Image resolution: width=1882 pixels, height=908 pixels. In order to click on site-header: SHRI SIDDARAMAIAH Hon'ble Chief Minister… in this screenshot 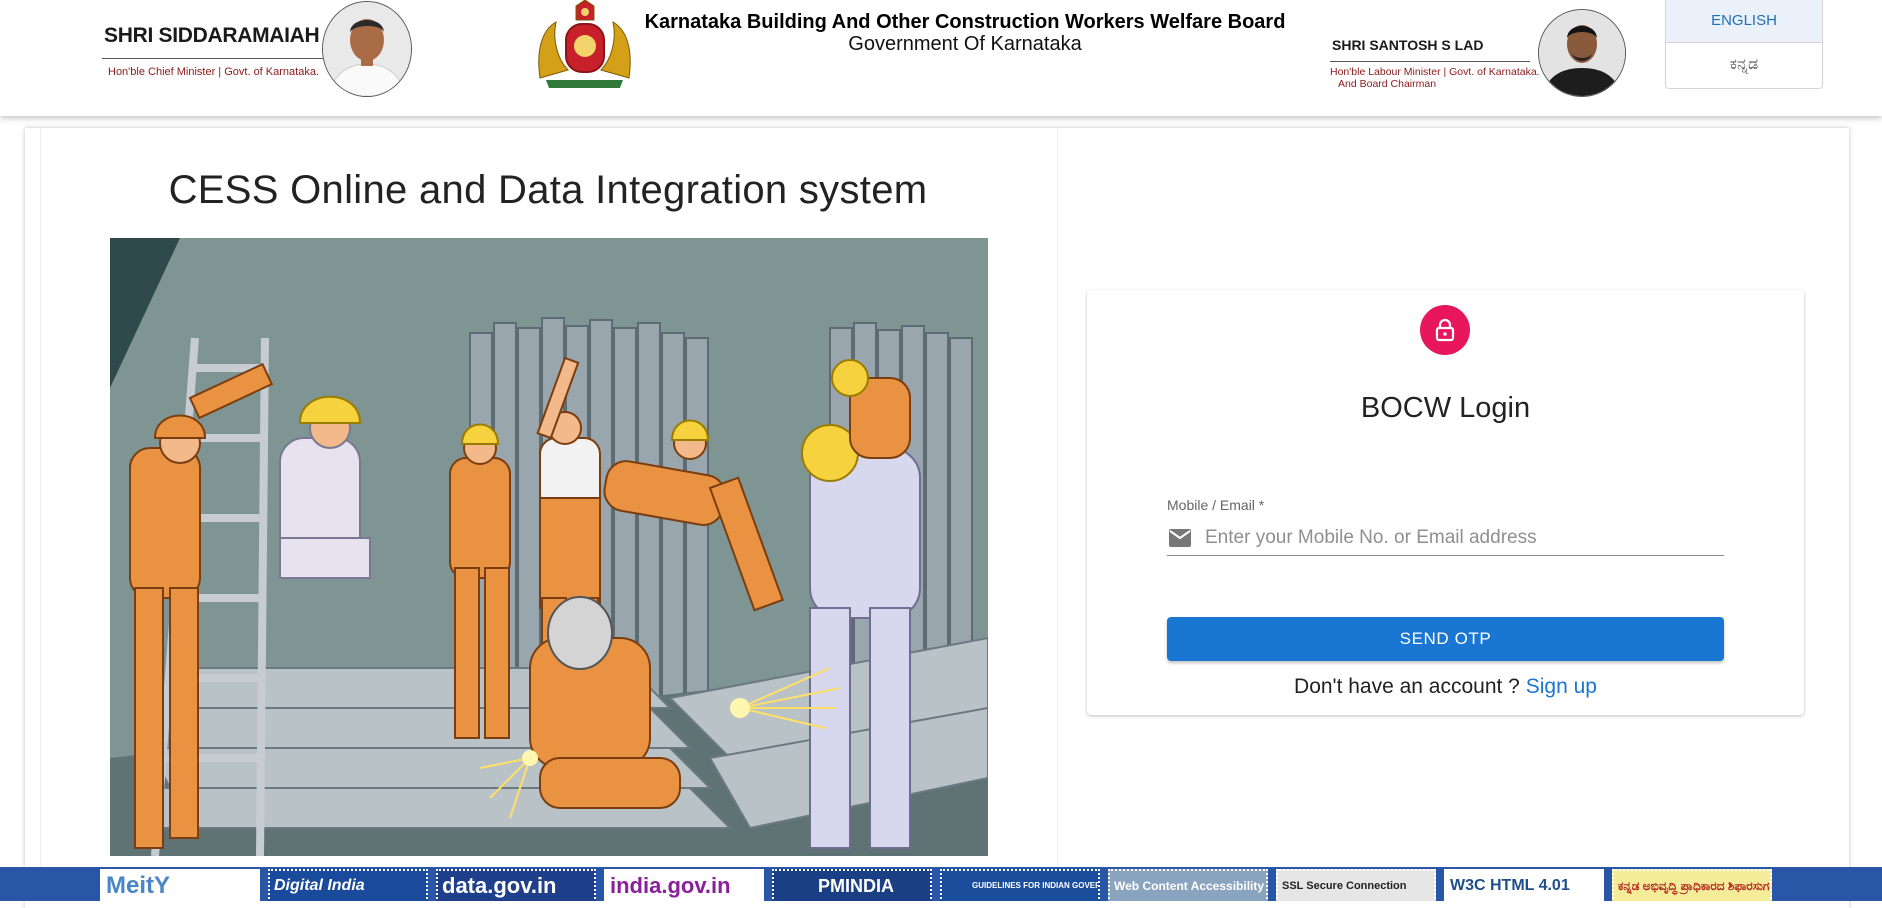, I will do `click(941, 58)`.